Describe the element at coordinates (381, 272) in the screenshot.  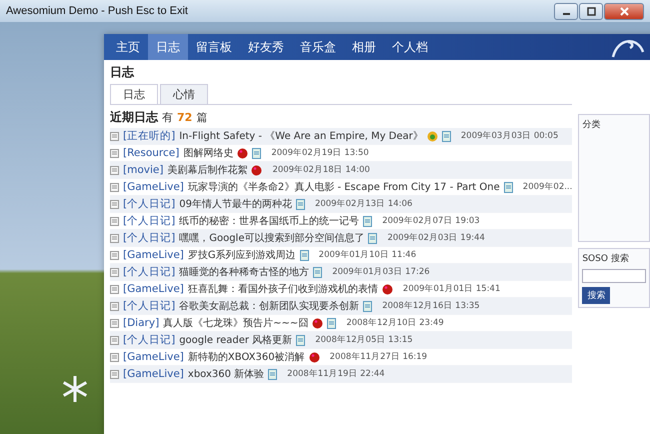
I see `post-date: 2009年01月03日 17:26` at that location.